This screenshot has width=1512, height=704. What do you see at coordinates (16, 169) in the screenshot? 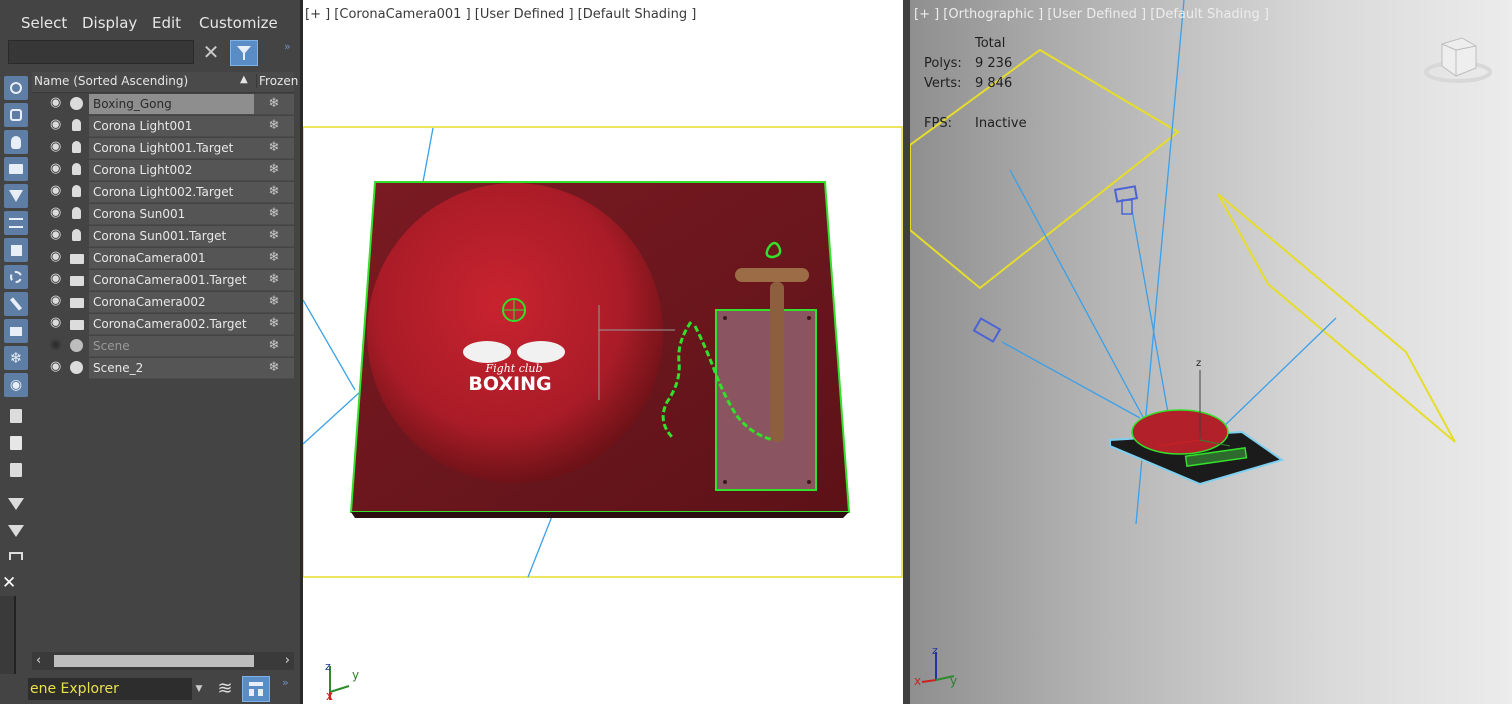
I see `display-cameras-button` at bounding box center [16, 169].